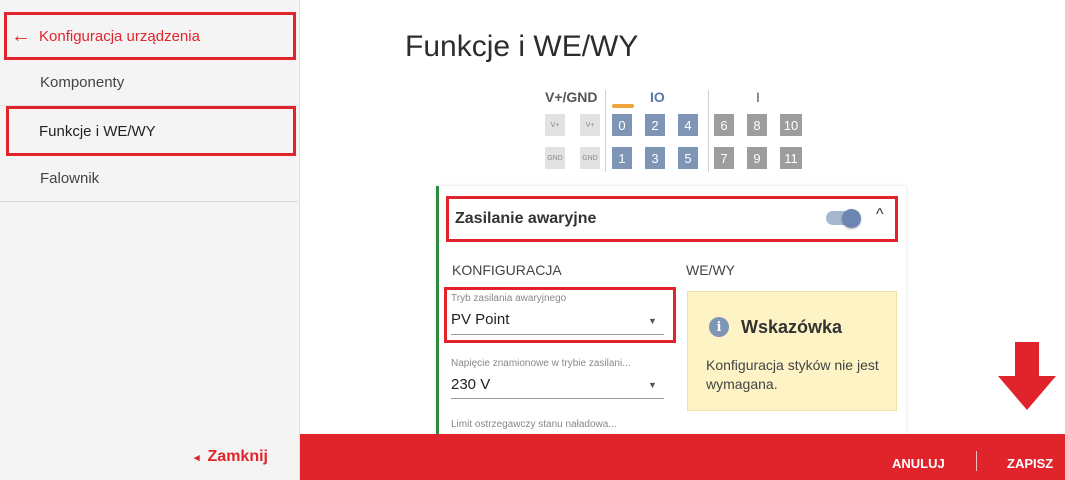 The width and height of the screenshot is (1065, 480). I want to click on pin-io: 0, so click(622, 125).